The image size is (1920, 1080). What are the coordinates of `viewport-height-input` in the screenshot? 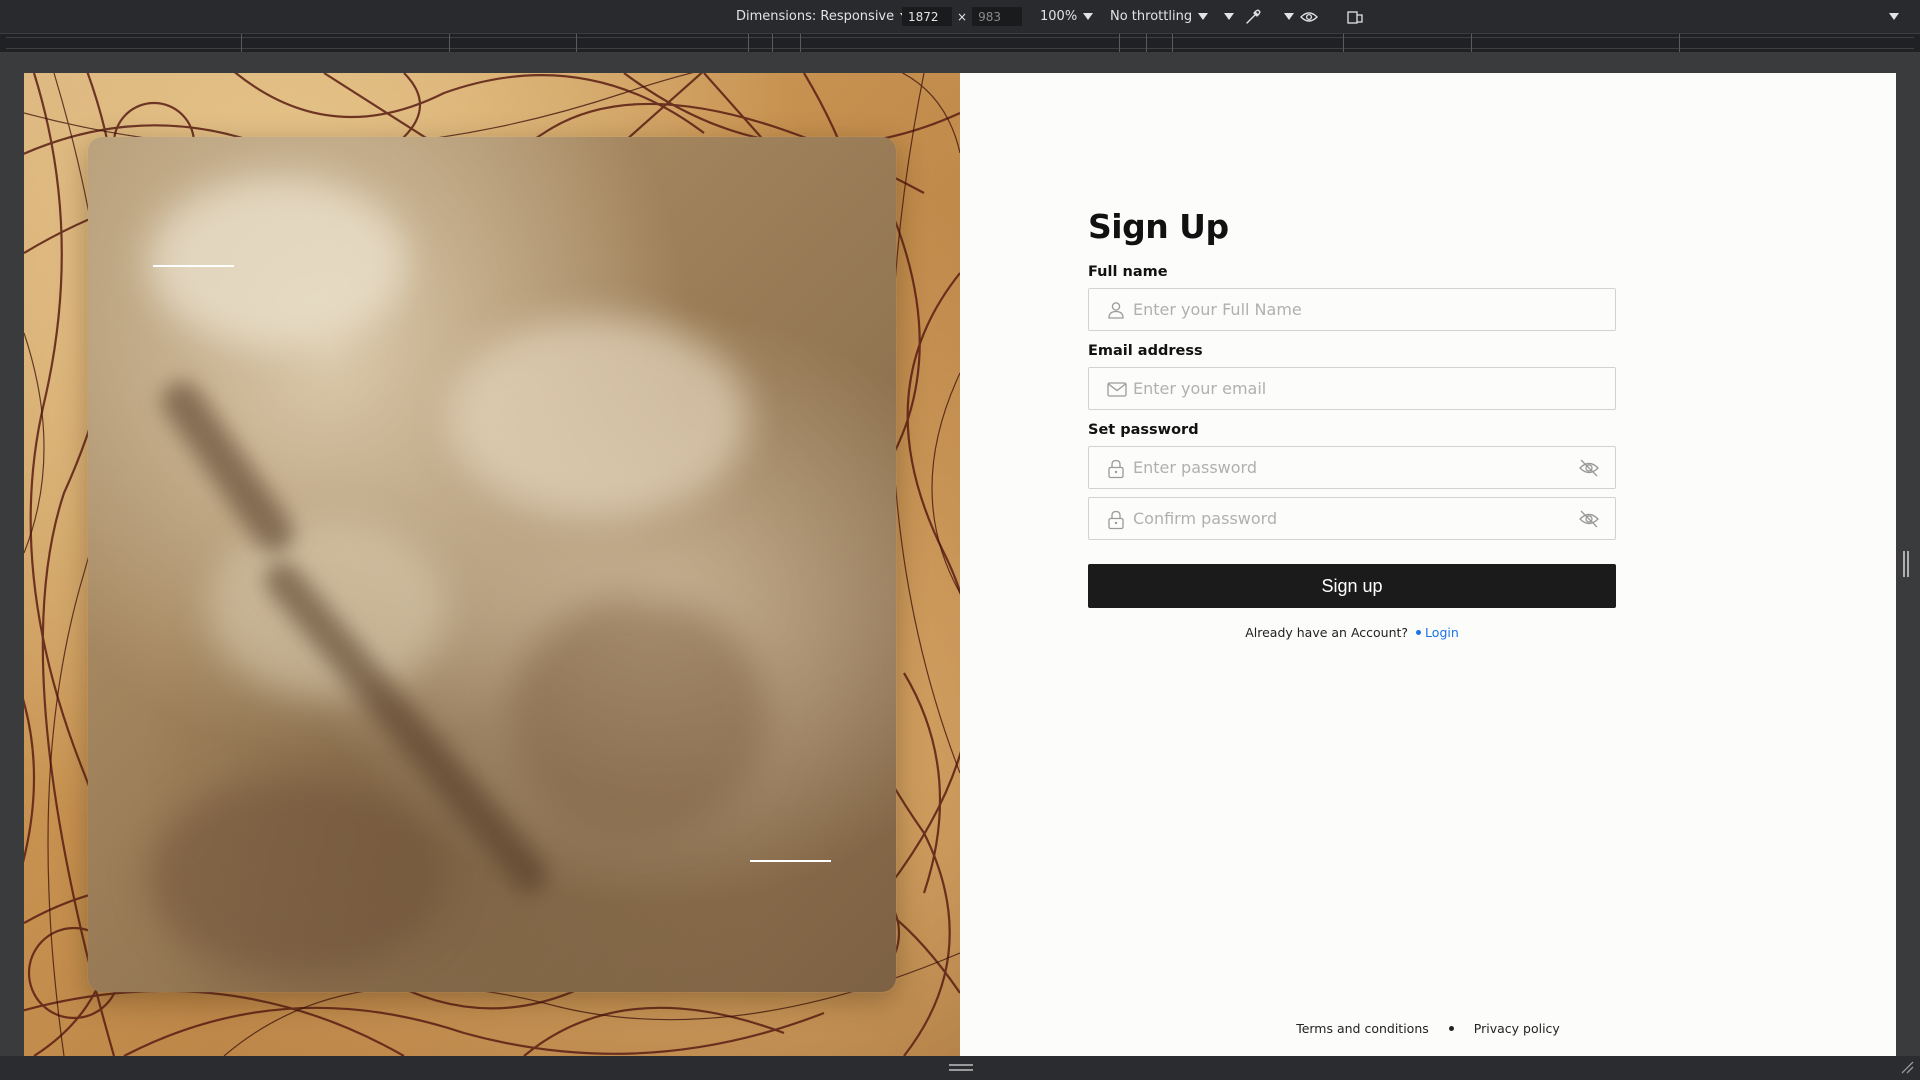 It's located at (997, 16).